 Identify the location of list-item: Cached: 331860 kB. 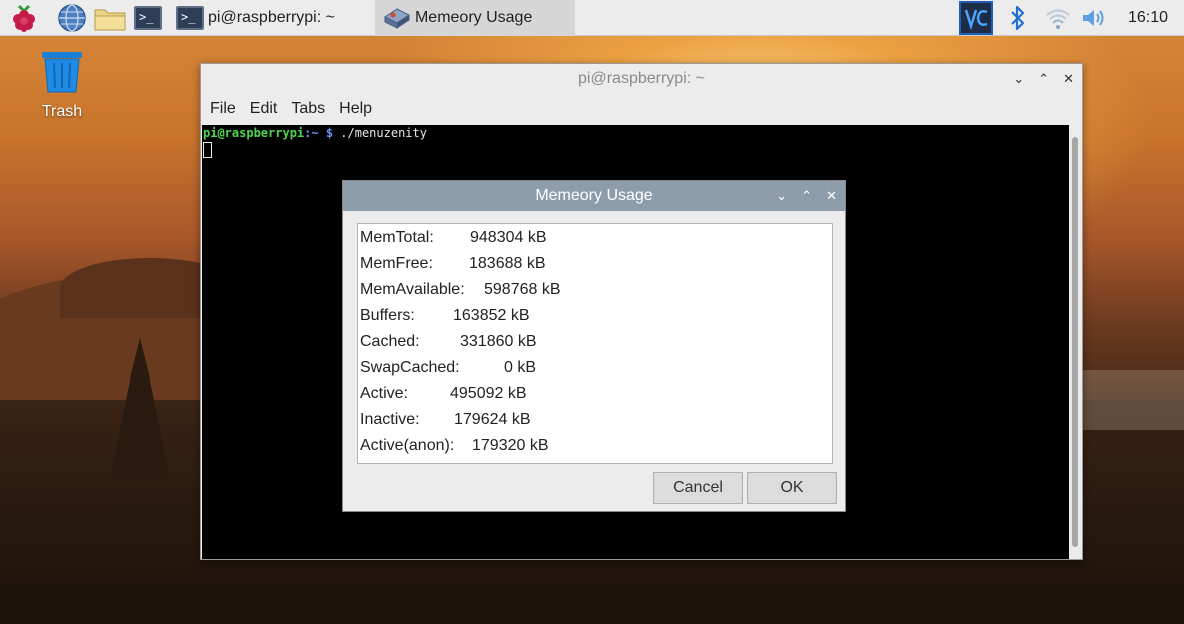
(596, 342).